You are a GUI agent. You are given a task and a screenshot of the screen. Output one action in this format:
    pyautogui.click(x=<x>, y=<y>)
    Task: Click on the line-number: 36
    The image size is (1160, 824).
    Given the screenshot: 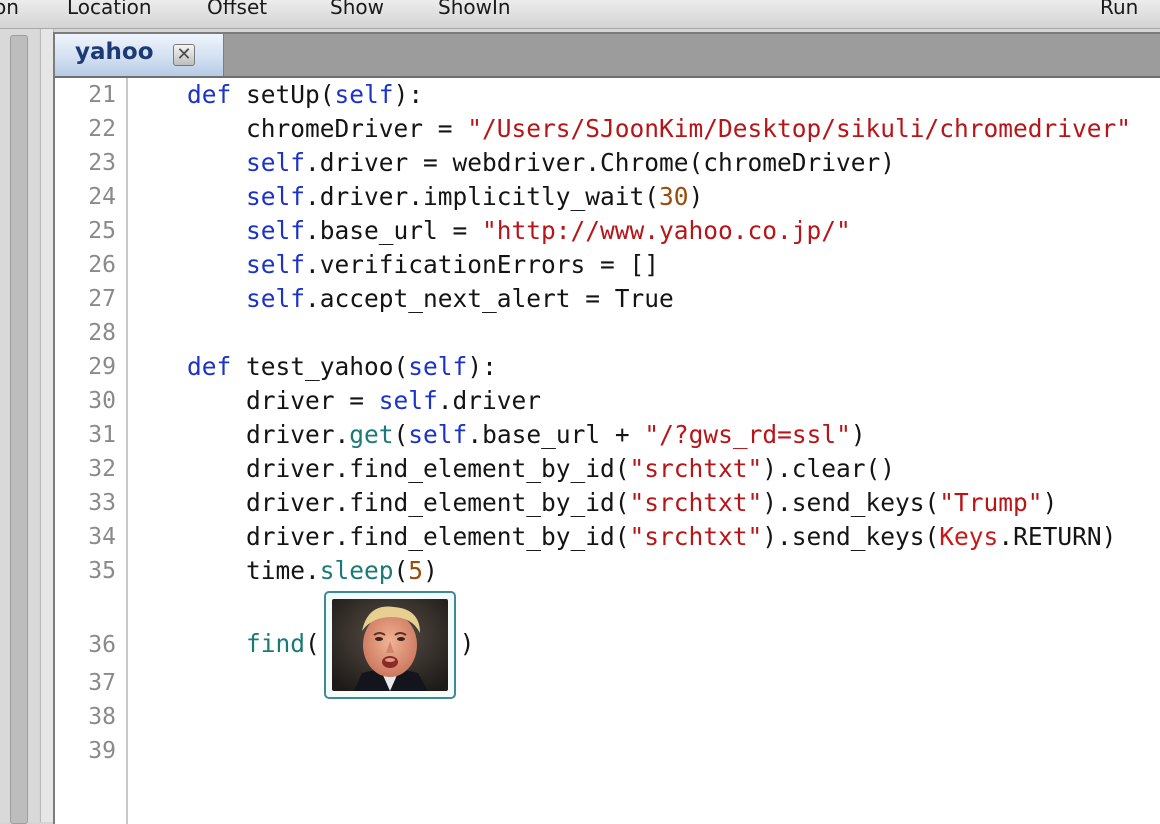 What is the action you would take?
    pyautogui.click(x=102, y=645)
    